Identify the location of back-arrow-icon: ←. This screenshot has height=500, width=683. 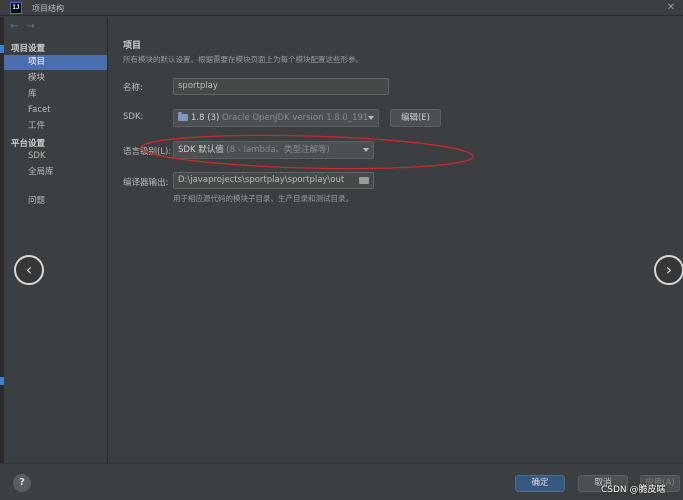
(14, 27).